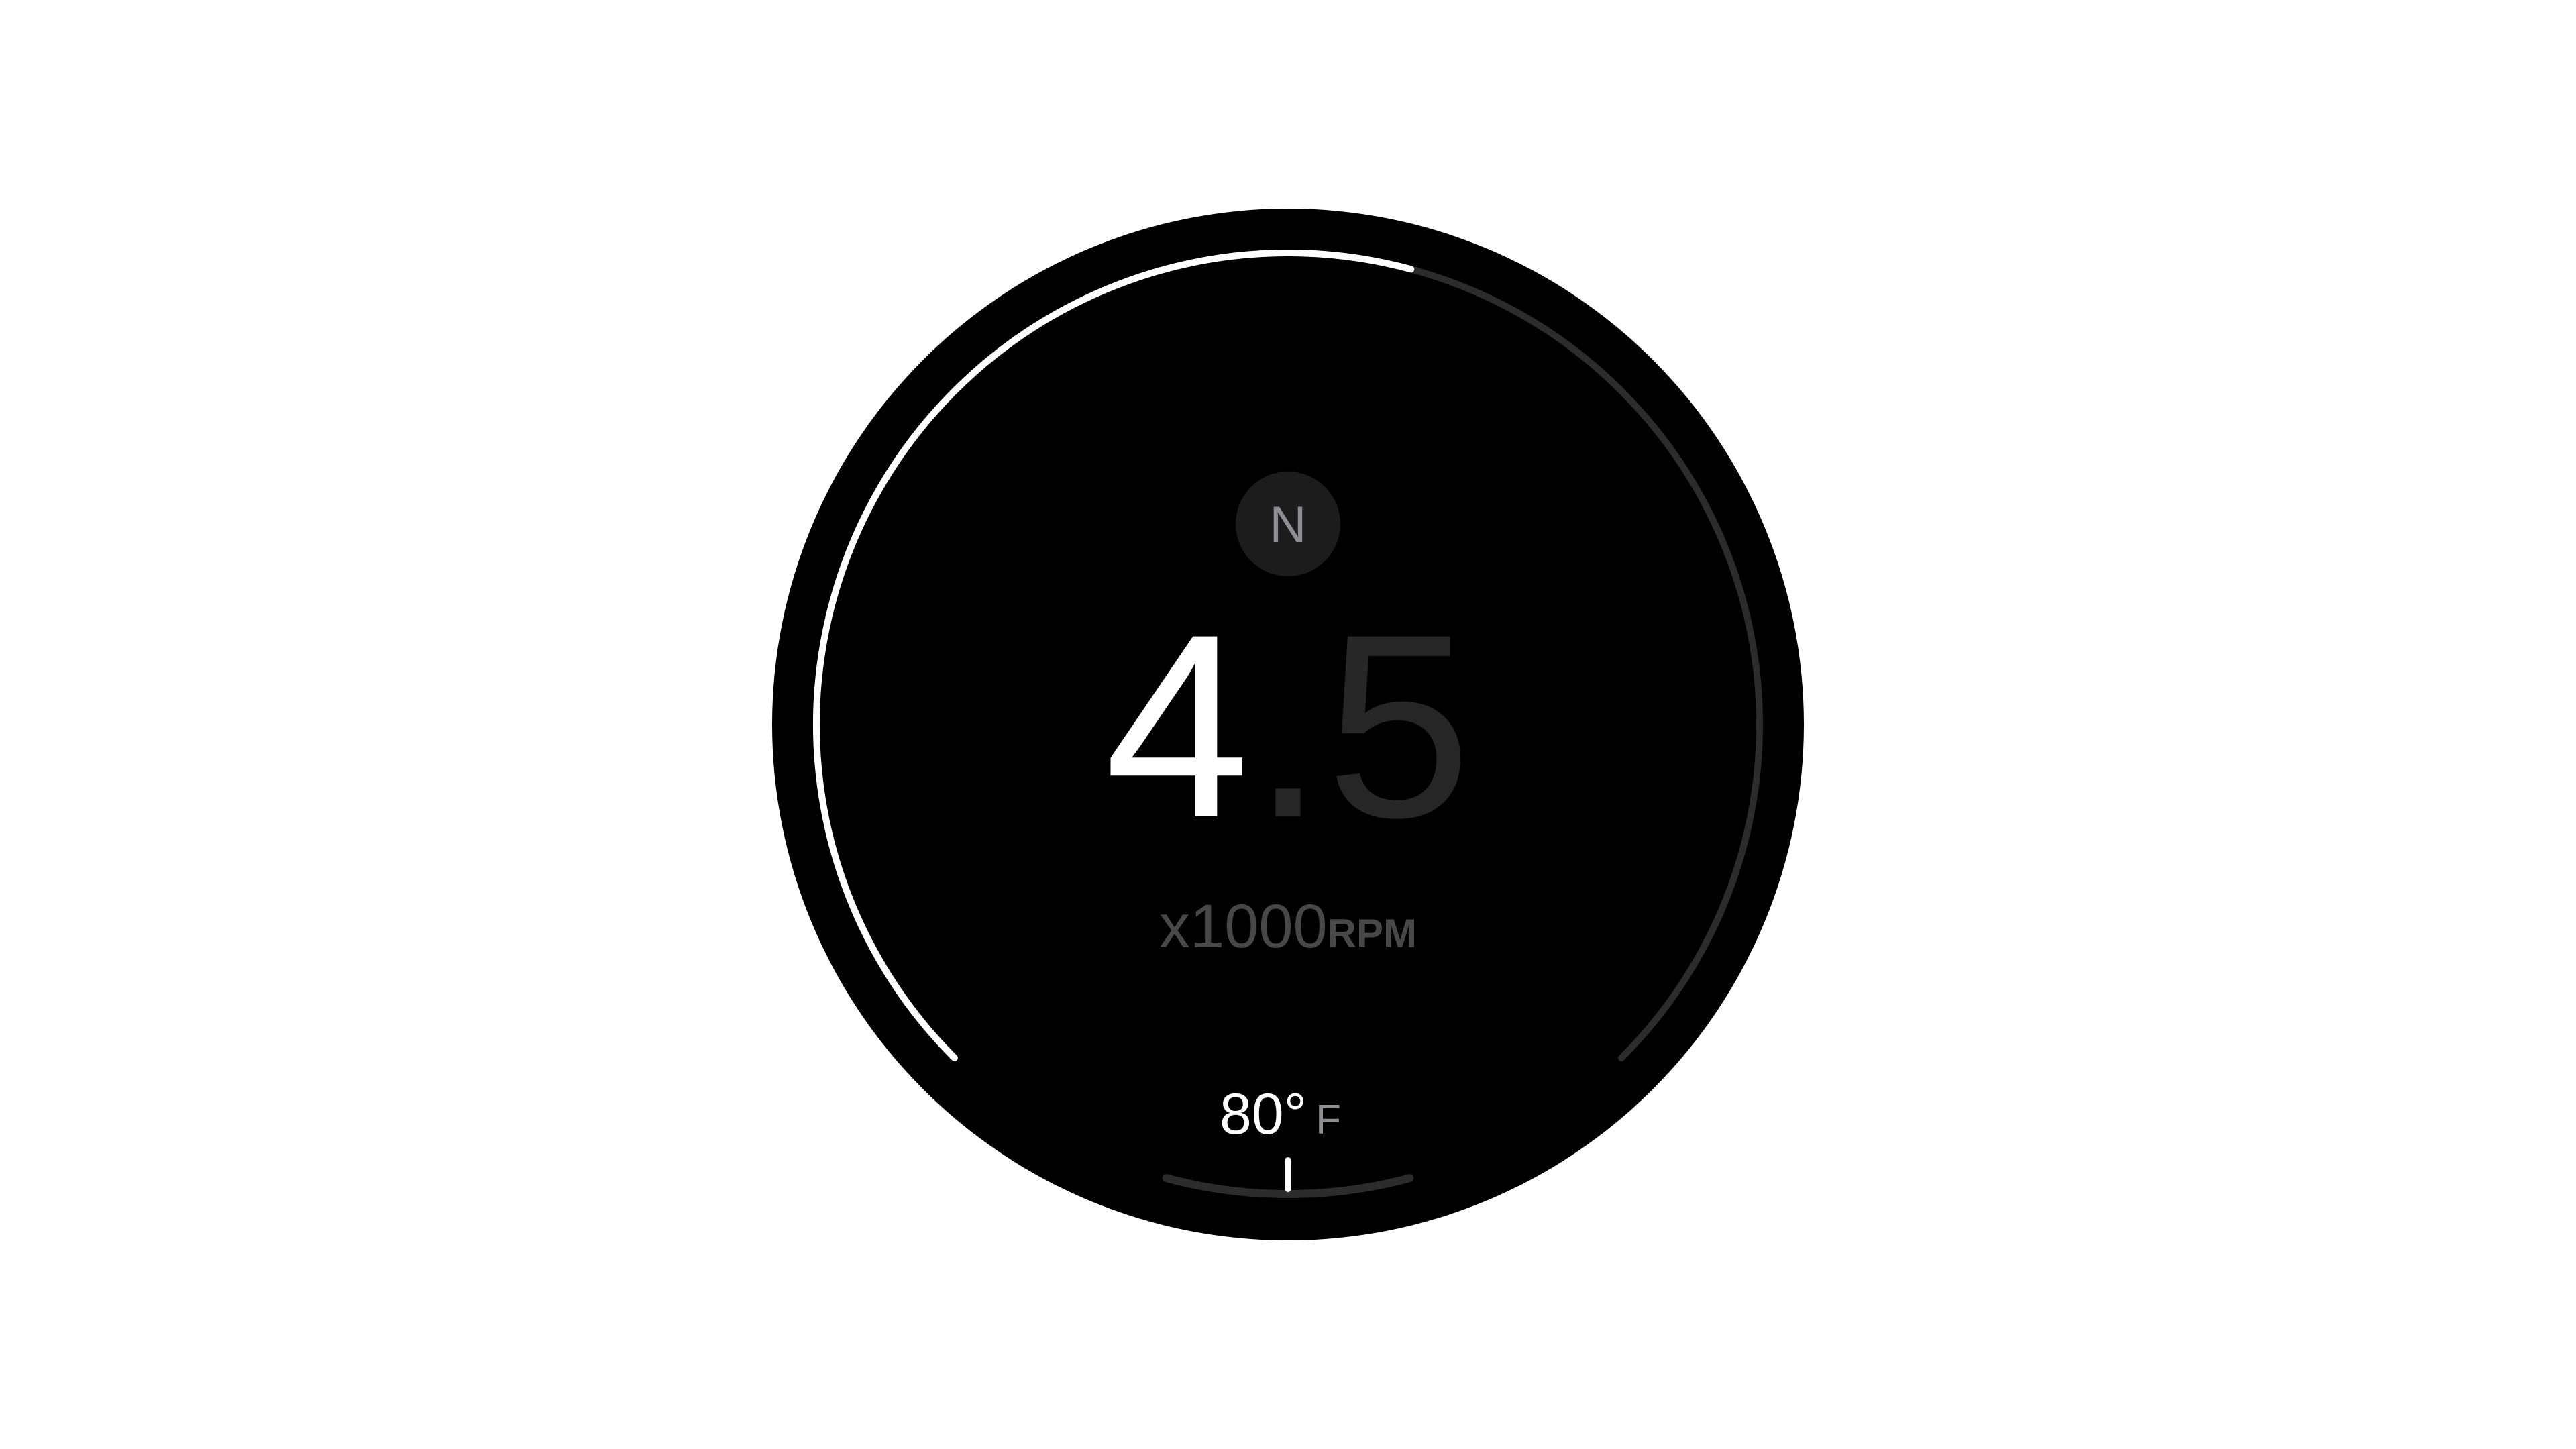 The height and width of the screenshot is (1449, 2576). I want to click on rpm-value-fraction: 5, so click(1399, 726).